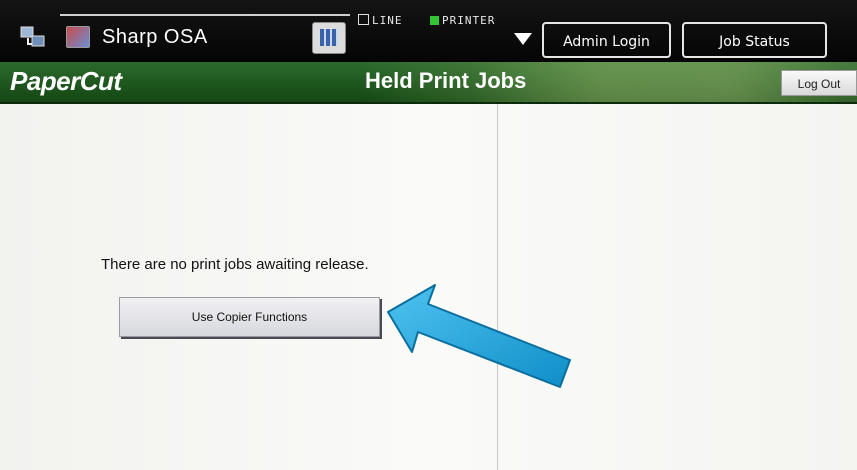 The image size is (857, 470). Describe the element at coordinates (754, 40) in the screenshot. I see `job-status-button: Job Status` at that location.